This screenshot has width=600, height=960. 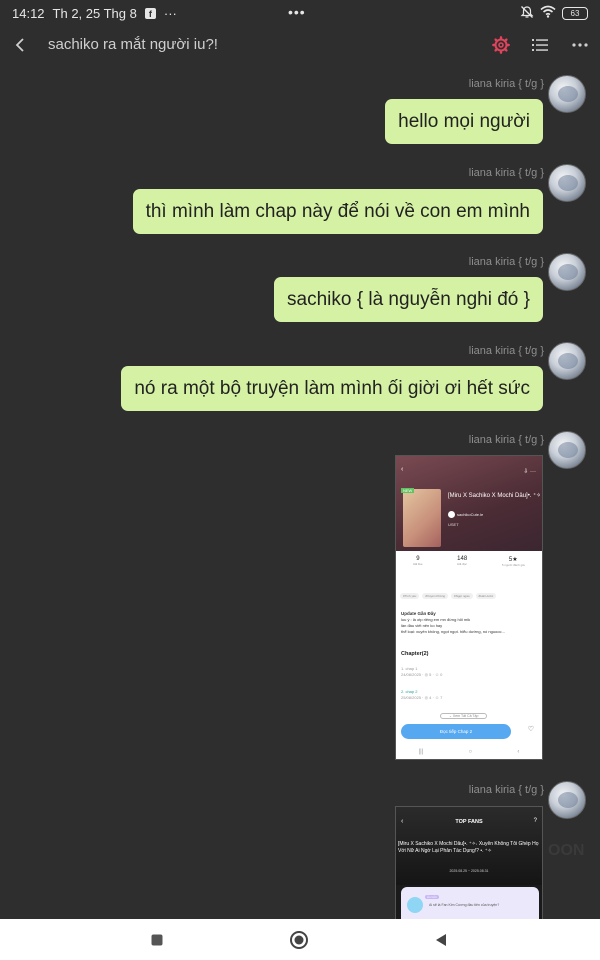 I want to click on stat-rating: 5★ 5 người đánh giá, so click(x=513, y=562).